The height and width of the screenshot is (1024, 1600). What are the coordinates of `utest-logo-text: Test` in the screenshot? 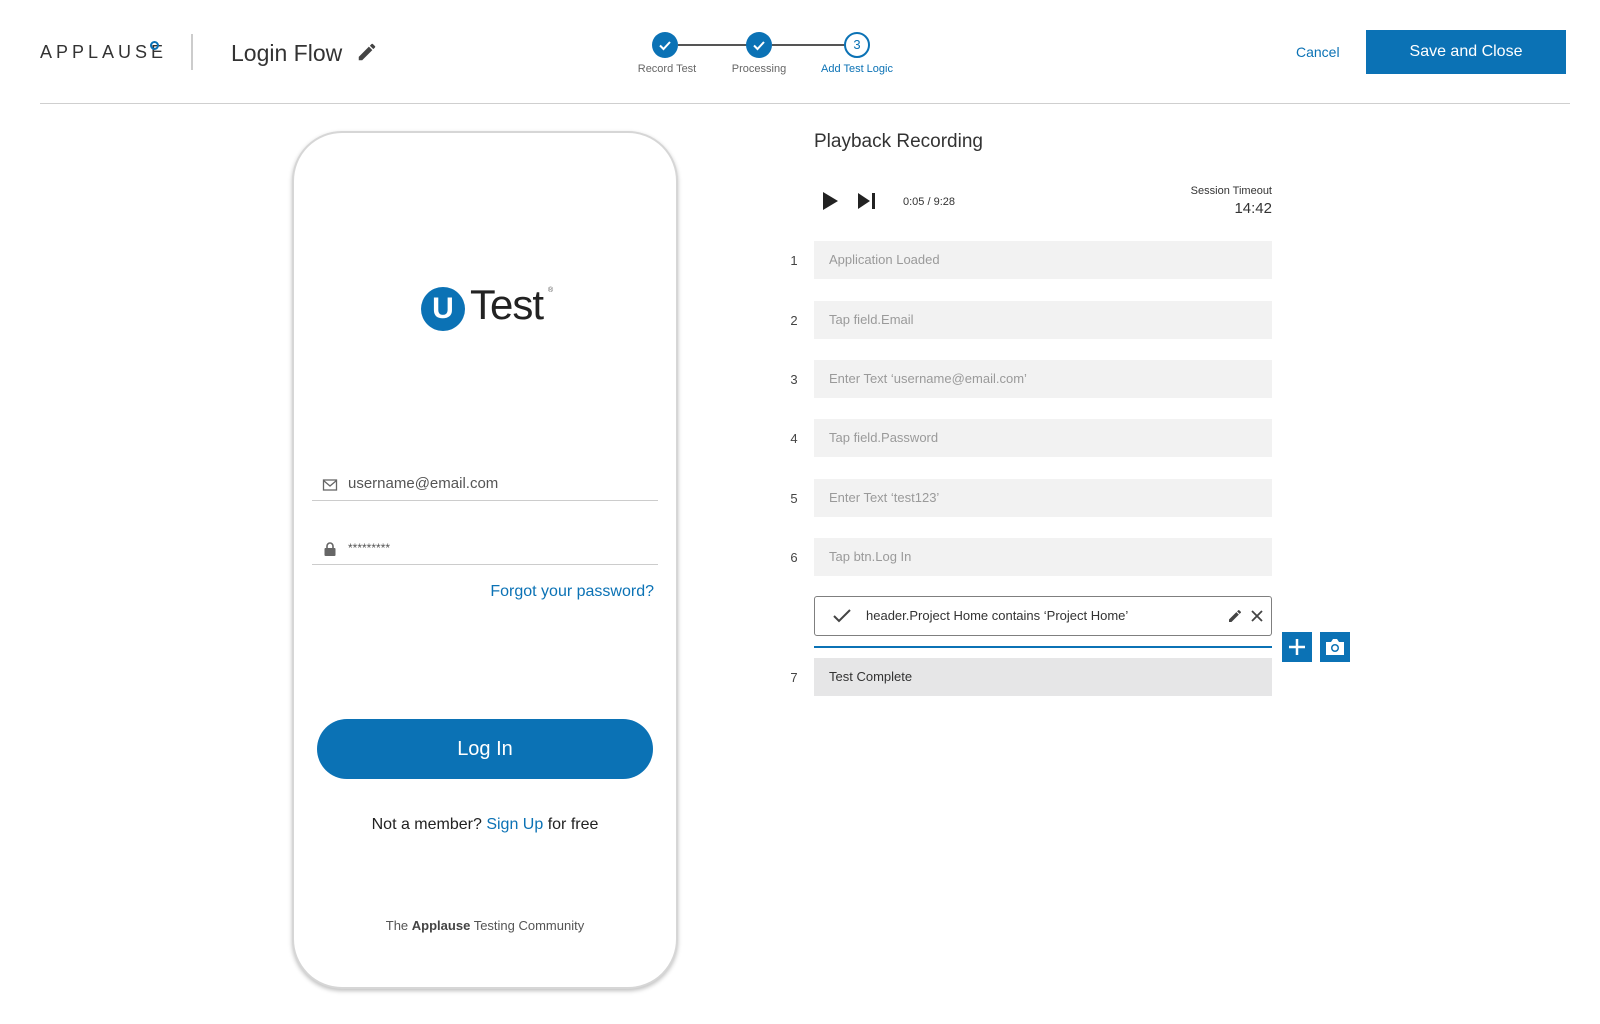 It's located at (507, 304).